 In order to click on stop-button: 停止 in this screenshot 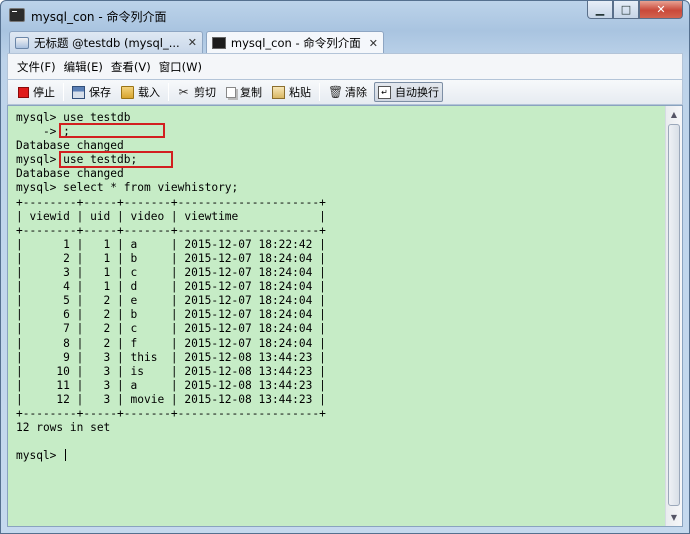, I will do `click(36, 92)`.